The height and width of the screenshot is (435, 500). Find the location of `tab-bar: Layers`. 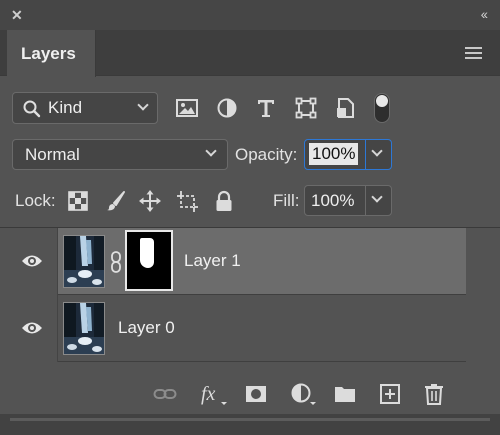

tab-bar: Layers is located at coordinates (250, 53).